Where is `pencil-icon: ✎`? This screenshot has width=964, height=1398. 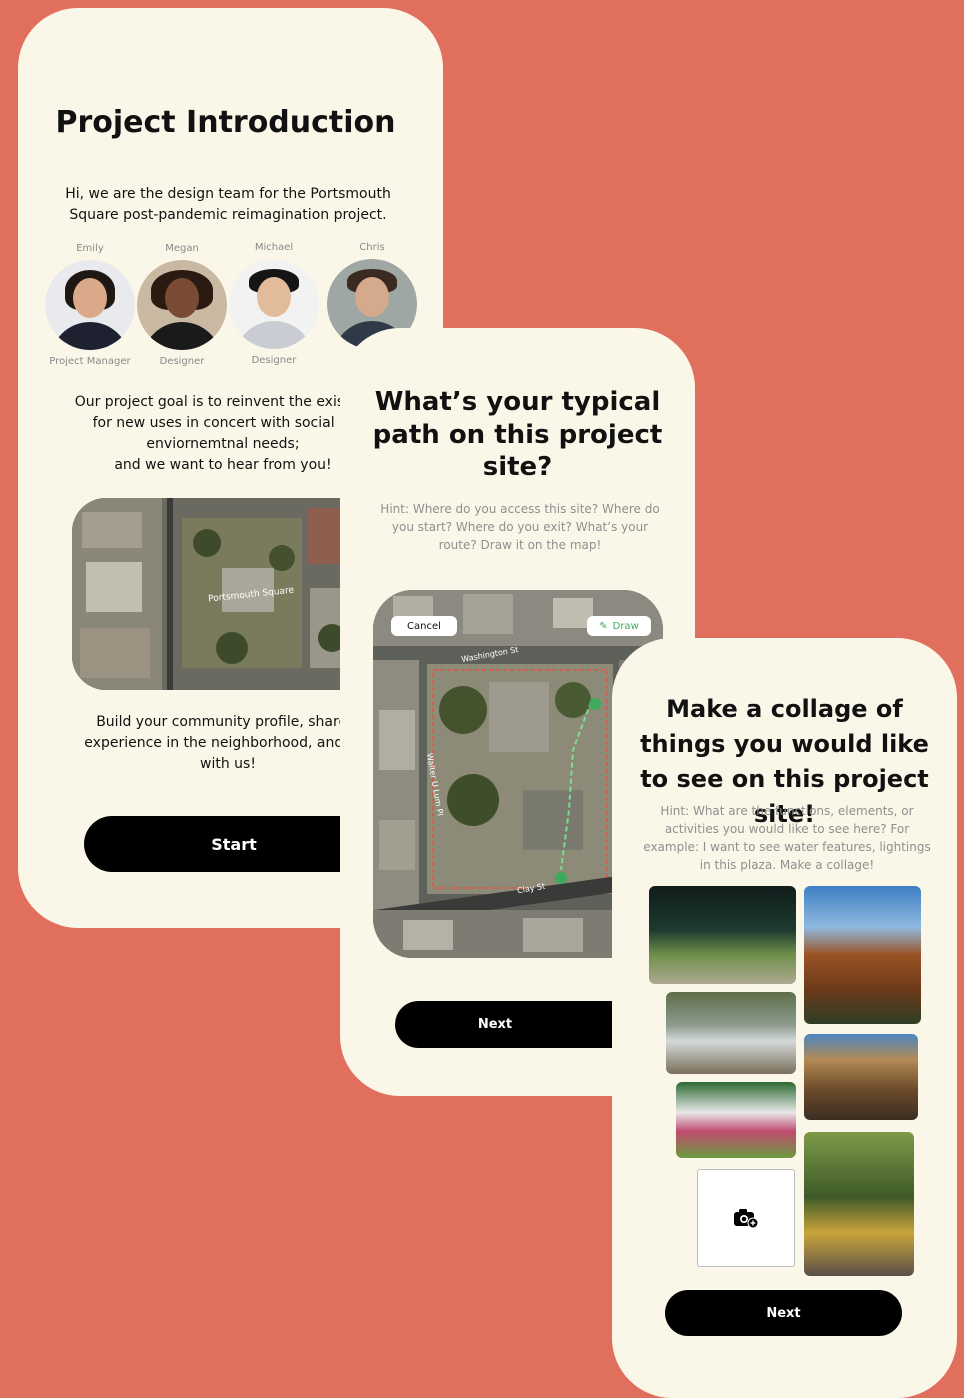 pencil-icon: ✎ is located at coordinates (603, 626).